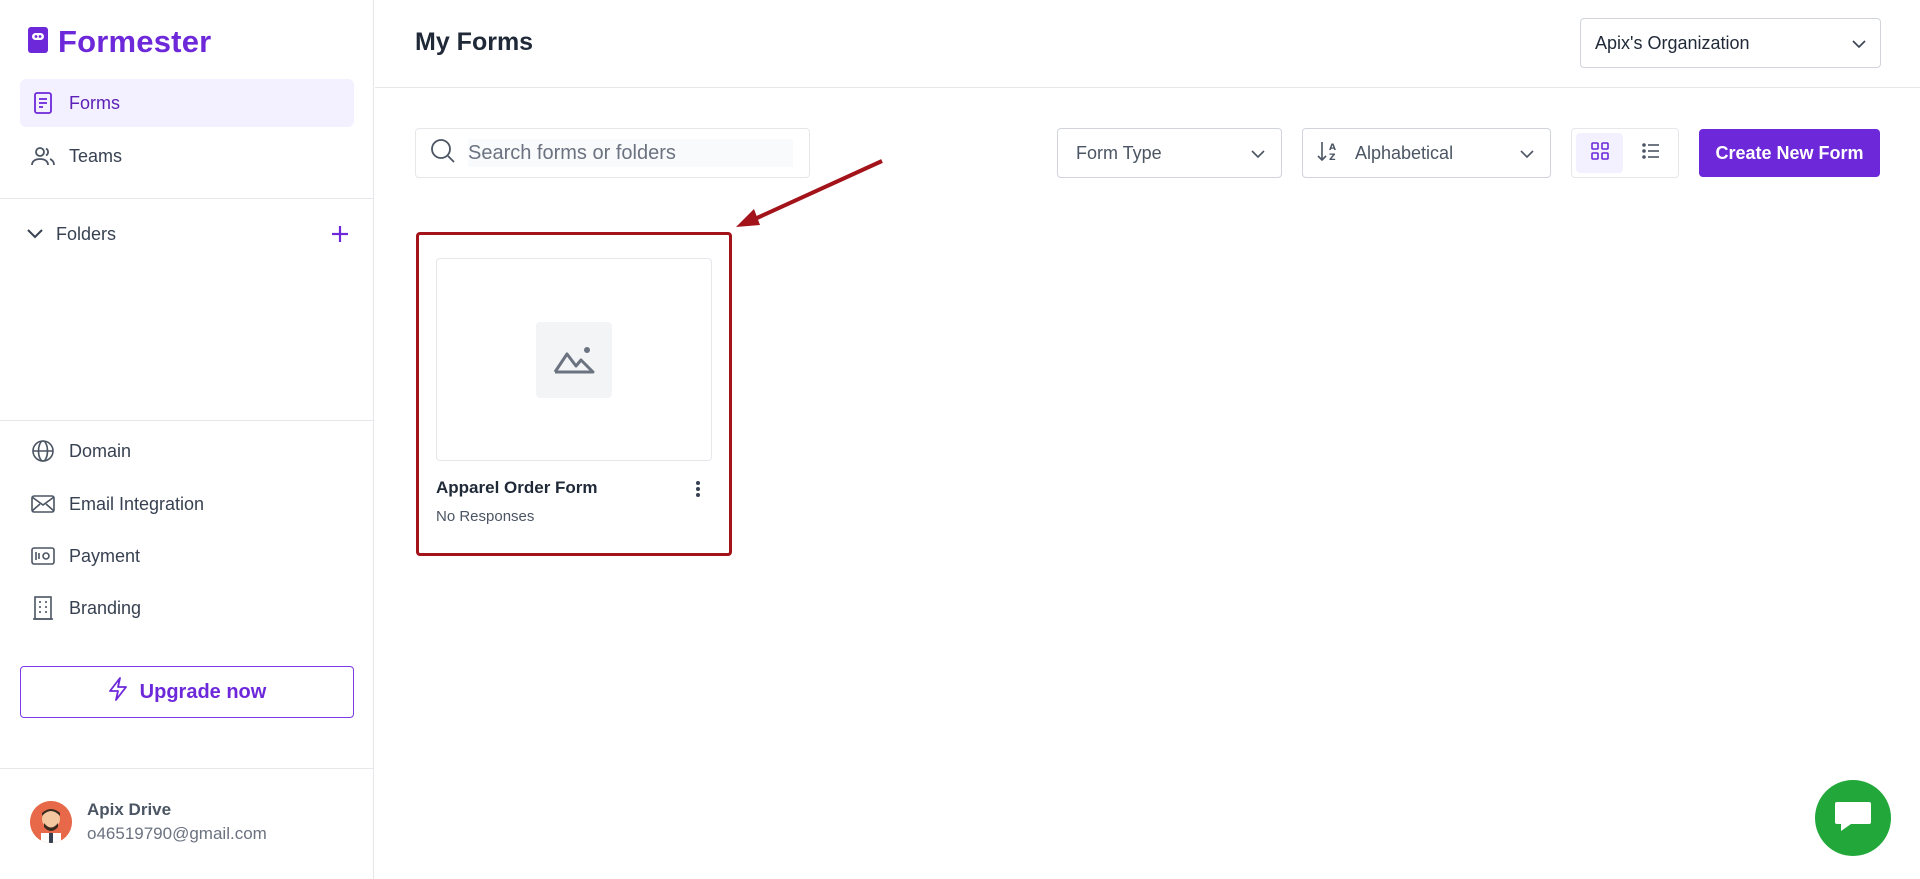  What do you see at coordinates (1332, 157) in the screenshot?
I see `svg-text: Z` at bounding box center [1332, 157].